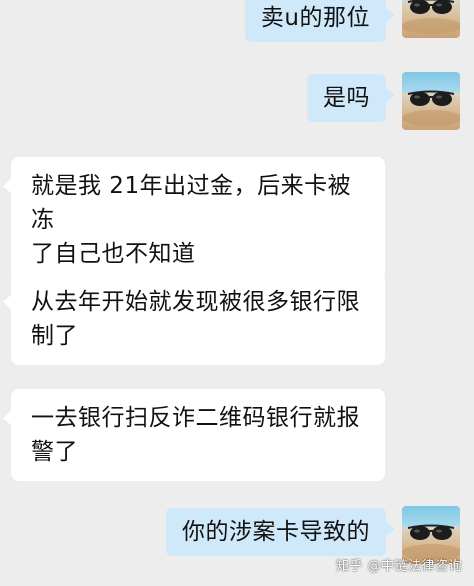 The width and height of the screenshot is (474, 586). What do you see at coordinates (113, 254) in the screenshot?
I see `message-text-line: 了自己也不知道` at bounding box center [113, 254].